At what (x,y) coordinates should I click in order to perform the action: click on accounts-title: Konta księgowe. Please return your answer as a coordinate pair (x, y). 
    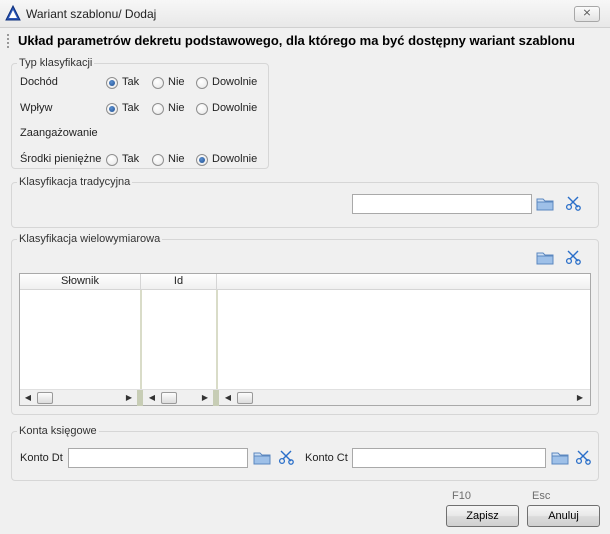
    Looking at the image, I should click on (58, 431).